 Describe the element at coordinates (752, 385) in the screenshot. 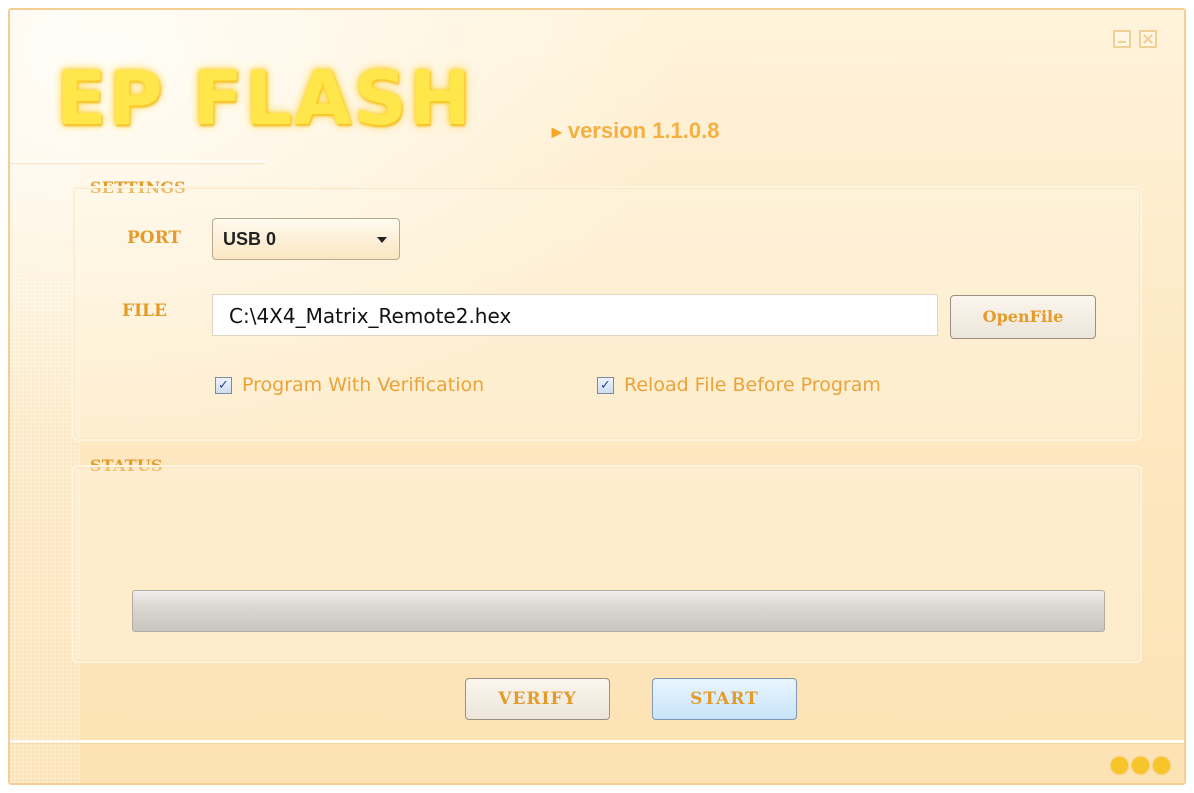

I see `reload-file-before-program-label: Reload File Before Program` at that location.